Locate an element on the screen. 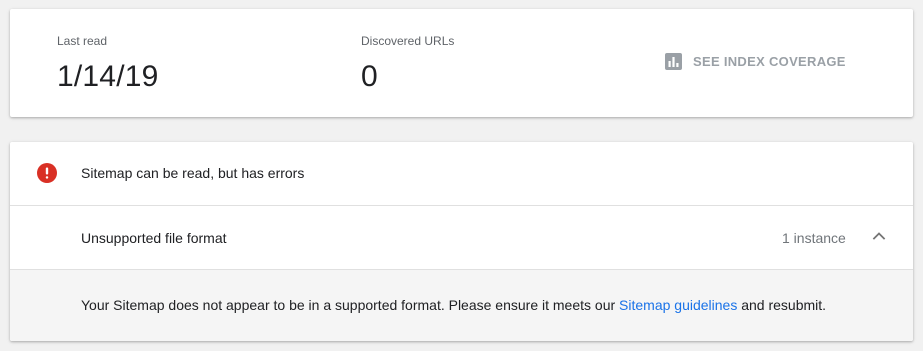  chevron-up-icon is located at coordinates (879, 236).